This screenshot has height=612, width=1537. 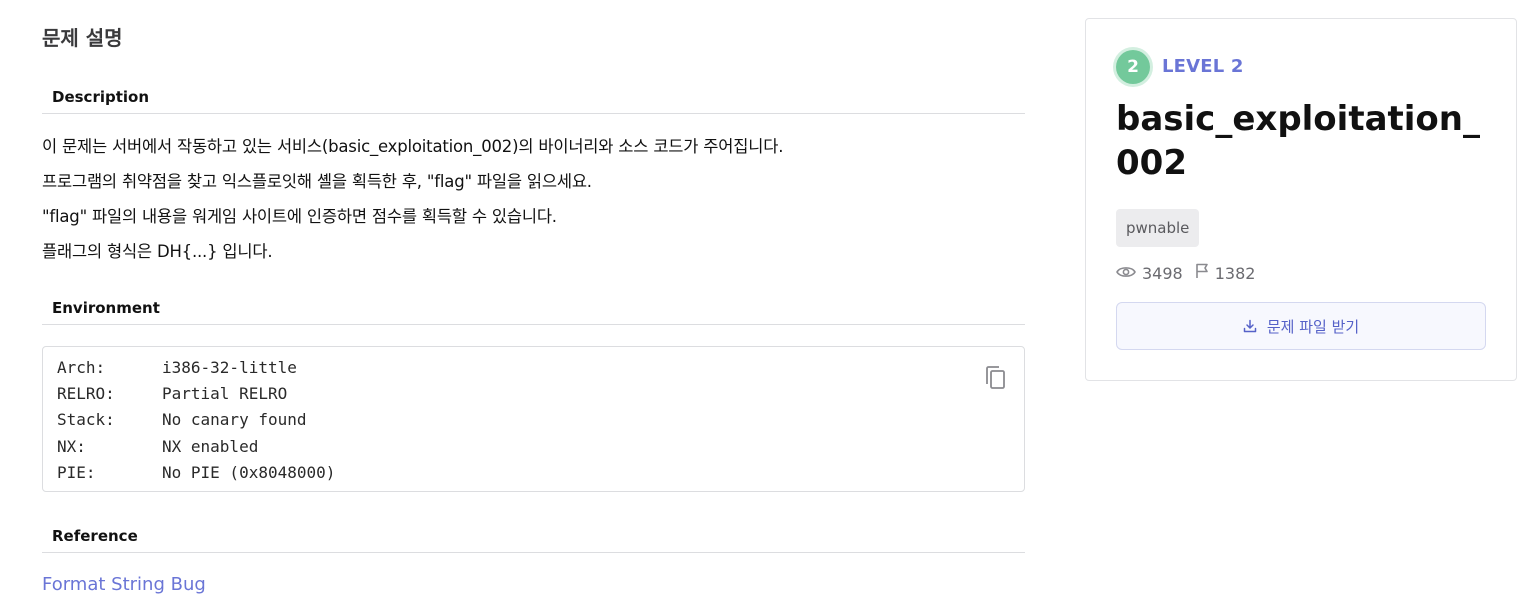 What do you see at coordinates (1250, 326) in the screenshot?
I see `download-icon` at bounding box center [1250, 326].